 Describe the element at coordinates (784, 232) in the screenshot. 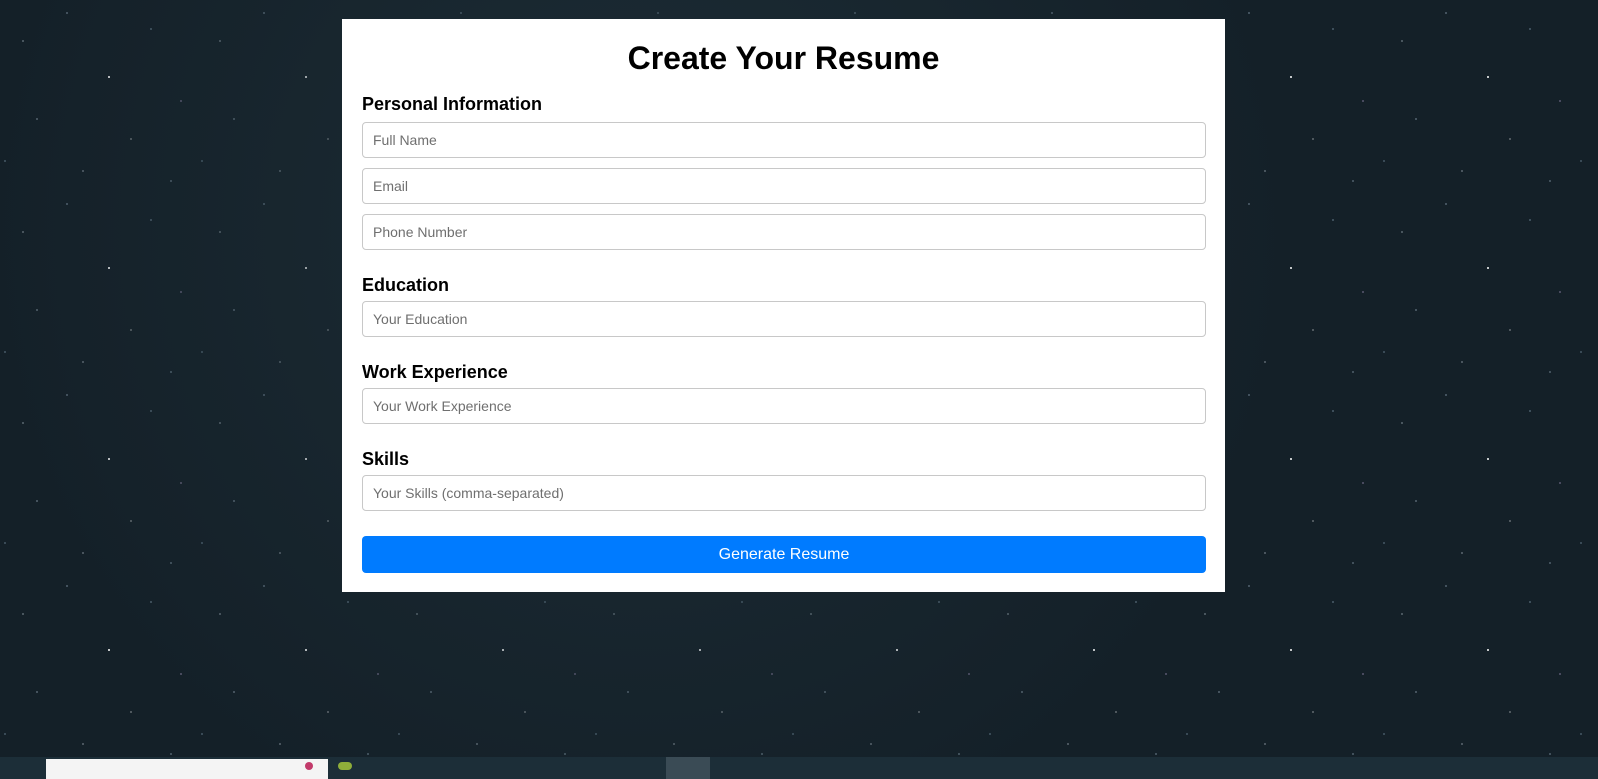

I see `phone-number-input` at that location.